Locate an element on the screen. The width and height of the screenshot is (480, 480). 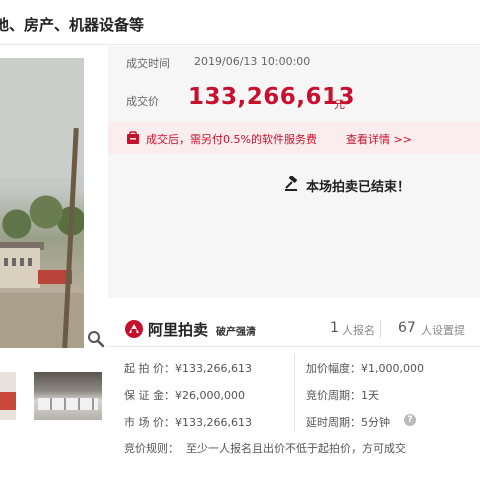
bid-cycle: 竞价周期：1天 is located at coordinates (342, 395).